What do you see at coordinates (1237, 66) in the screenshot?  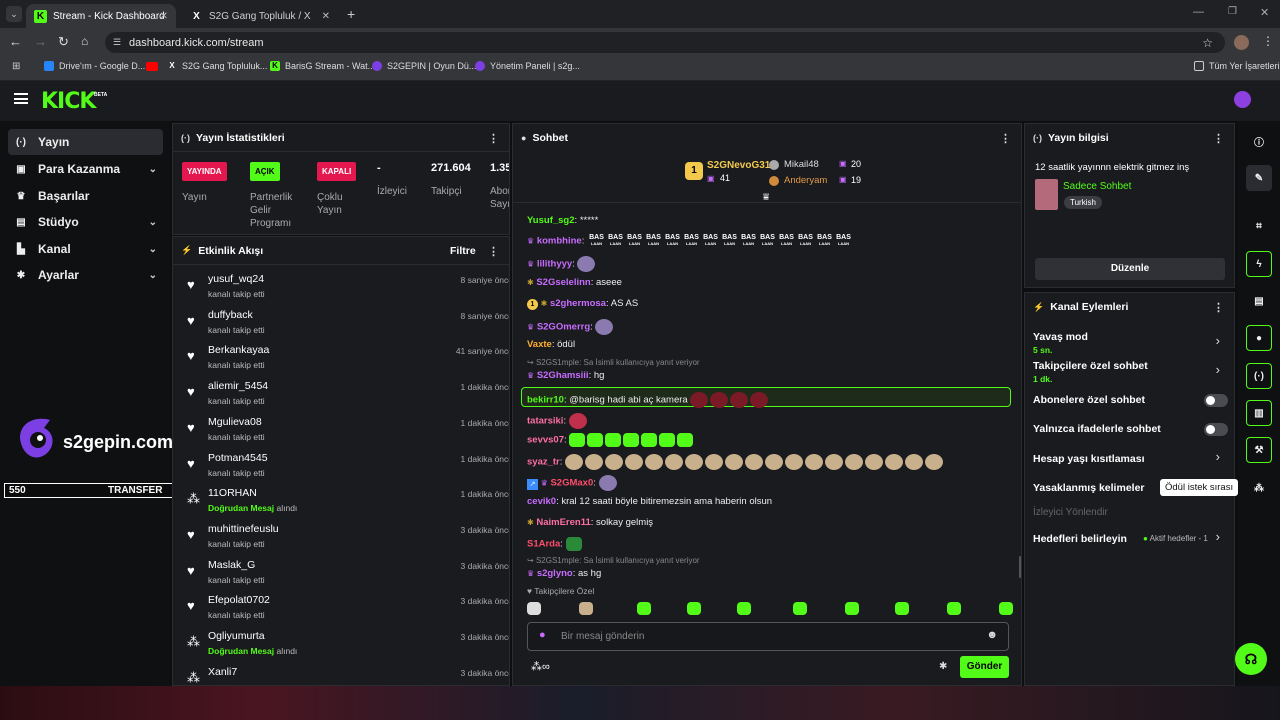 I see `all-bookmarks: Tüm Yer İşaretleri` at bounding box center [1237, 66].